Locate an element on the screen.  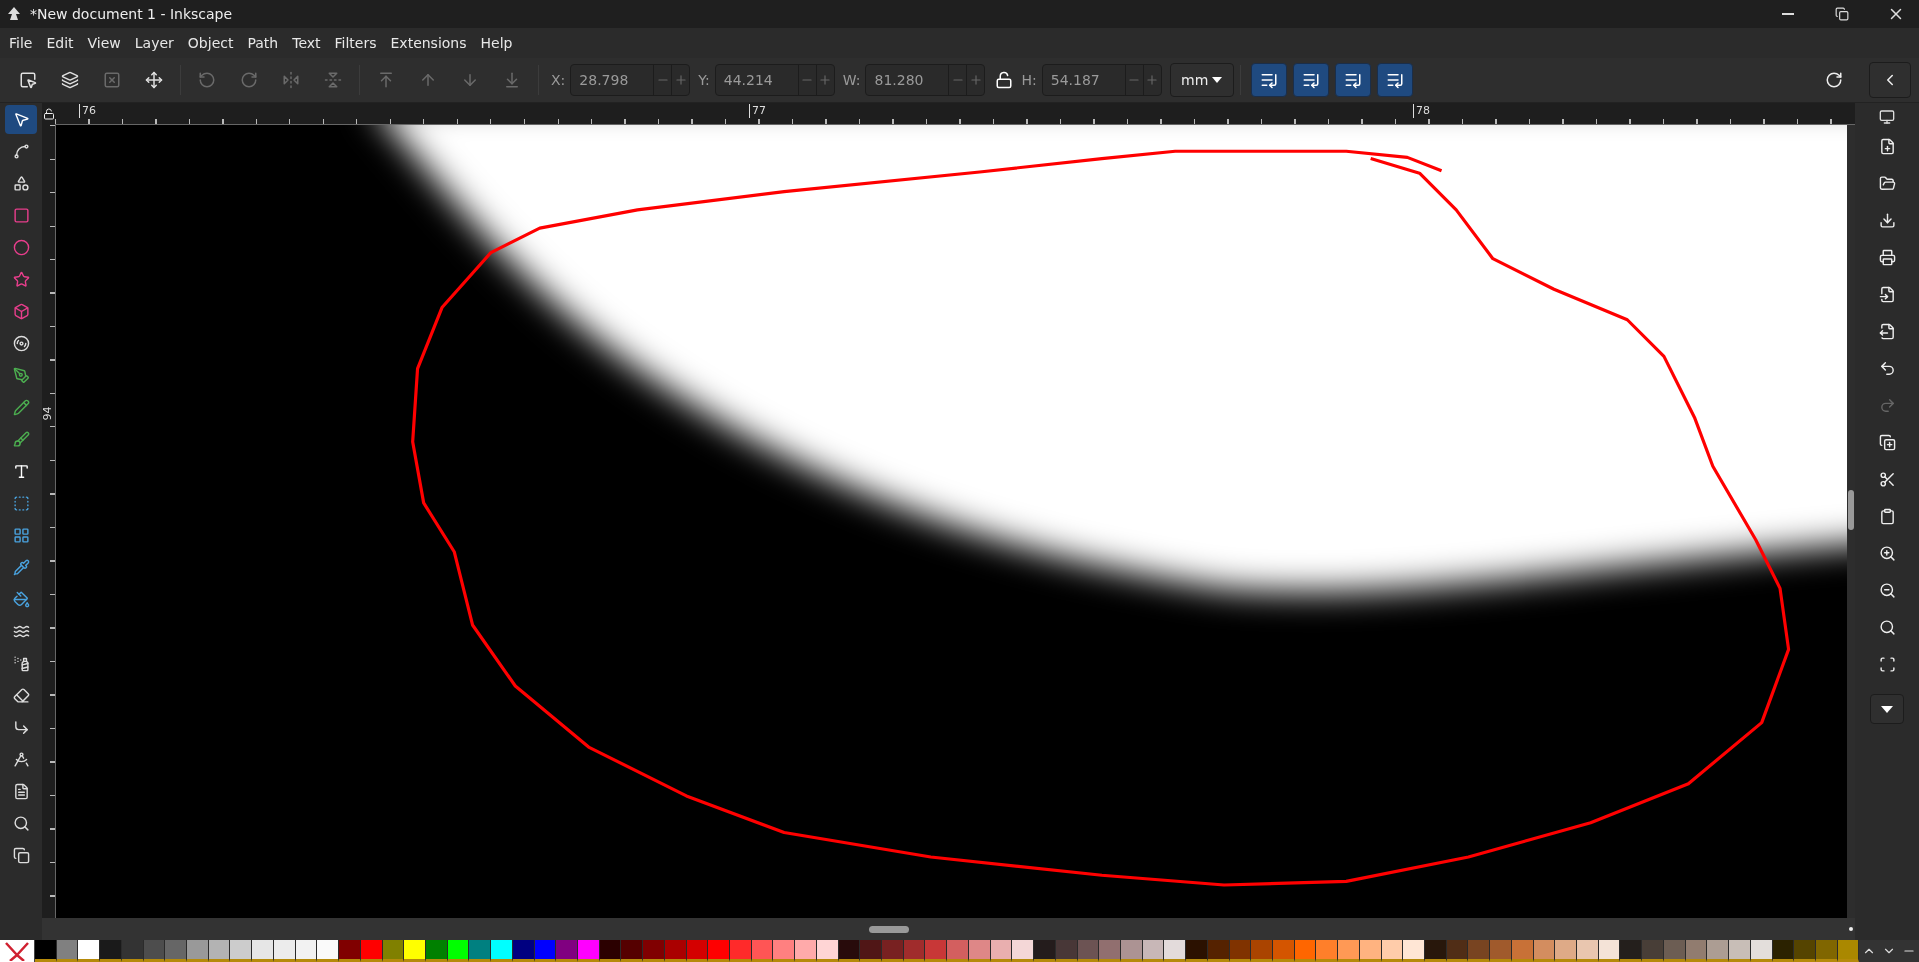
ruler-label: 94 is located at coordinates (47, 413).